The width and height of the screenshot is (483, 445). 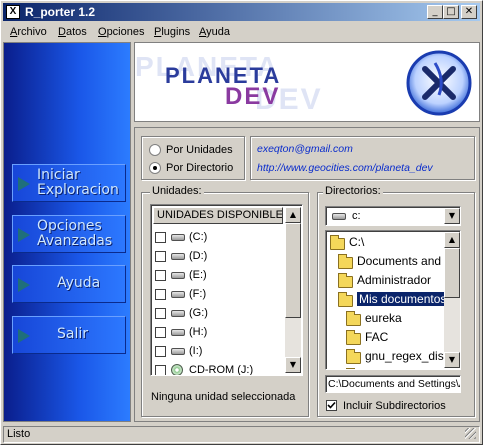 What do you see at coordinates (198, 313) in the screenshot?
I see `unit-label: (G:)` at bounding box center [198, 313].